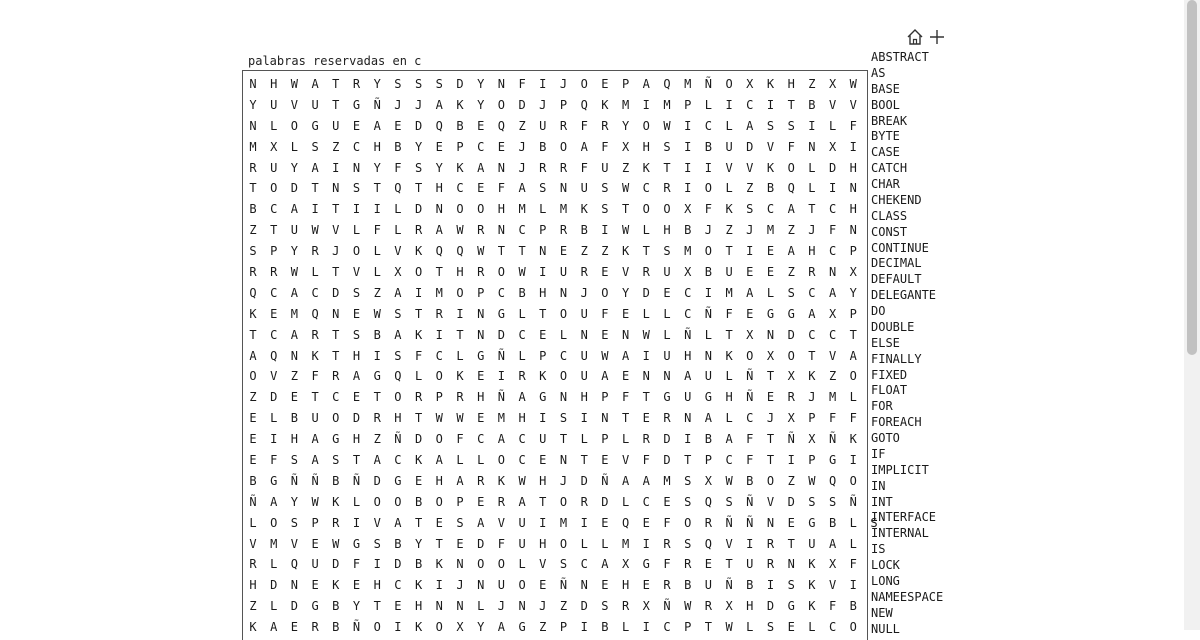 This screenshot has width=1200, height=640. What do you see at coordinates (419, 585) in the screenshot?
I see `grid-cell: K` at bounding box center [419, 585].